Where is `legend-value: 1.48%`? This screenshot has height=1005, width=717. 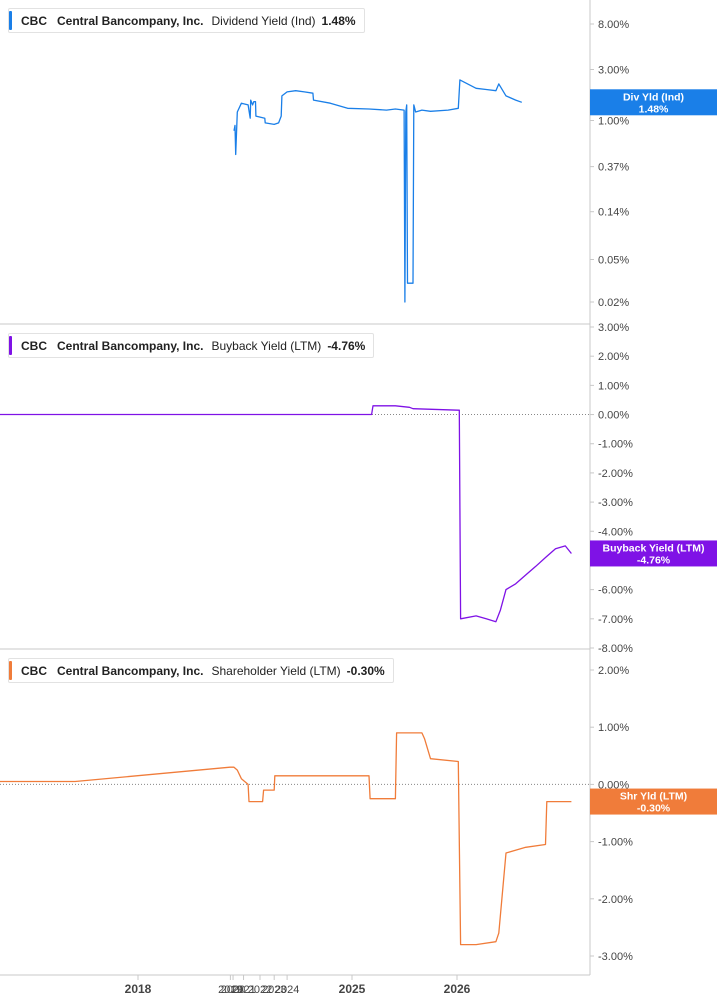
legend-value: 1.48% is located at coordinates (338, 20).